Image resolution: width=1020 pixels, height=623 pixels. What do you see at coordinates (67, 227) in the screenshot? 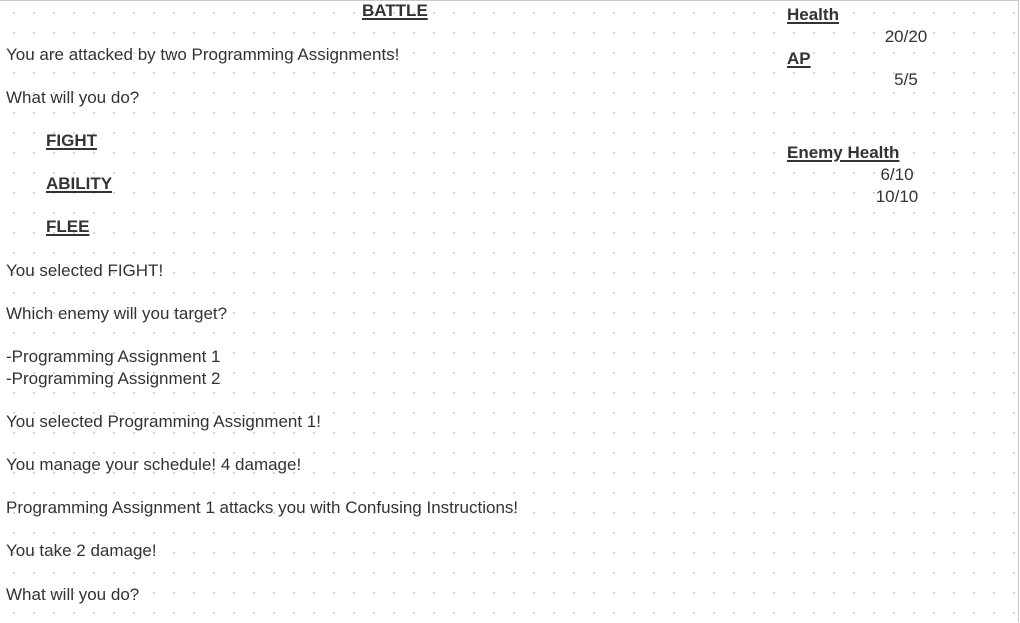
I see `flee-menu-option: FLEE` at bounding box center [67, 227].